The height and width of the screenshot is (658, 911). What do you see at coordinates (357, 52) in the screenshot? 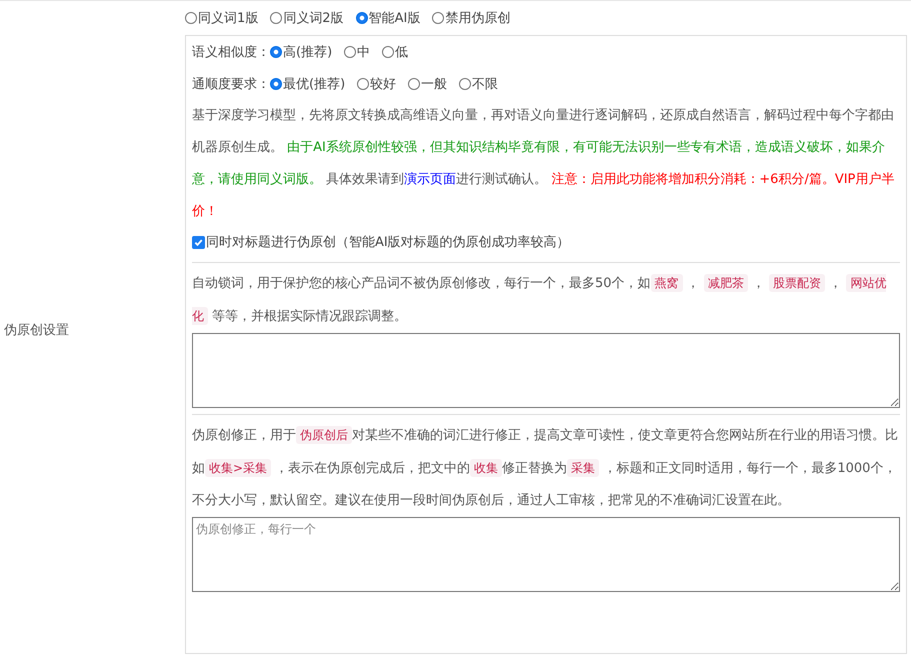
I see `radio-option: 中` at bounding box center [357, 52].